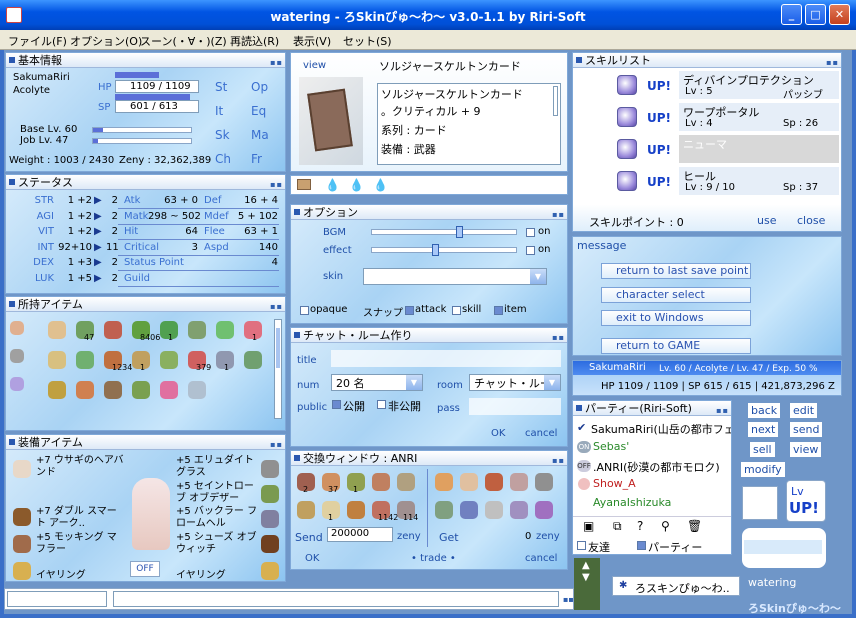 This screenshot has width=856, height=618. What do you see at coordinates (221, 87) in the screenshot?
I see `tab-status: St` at bounding box center [221, 87].